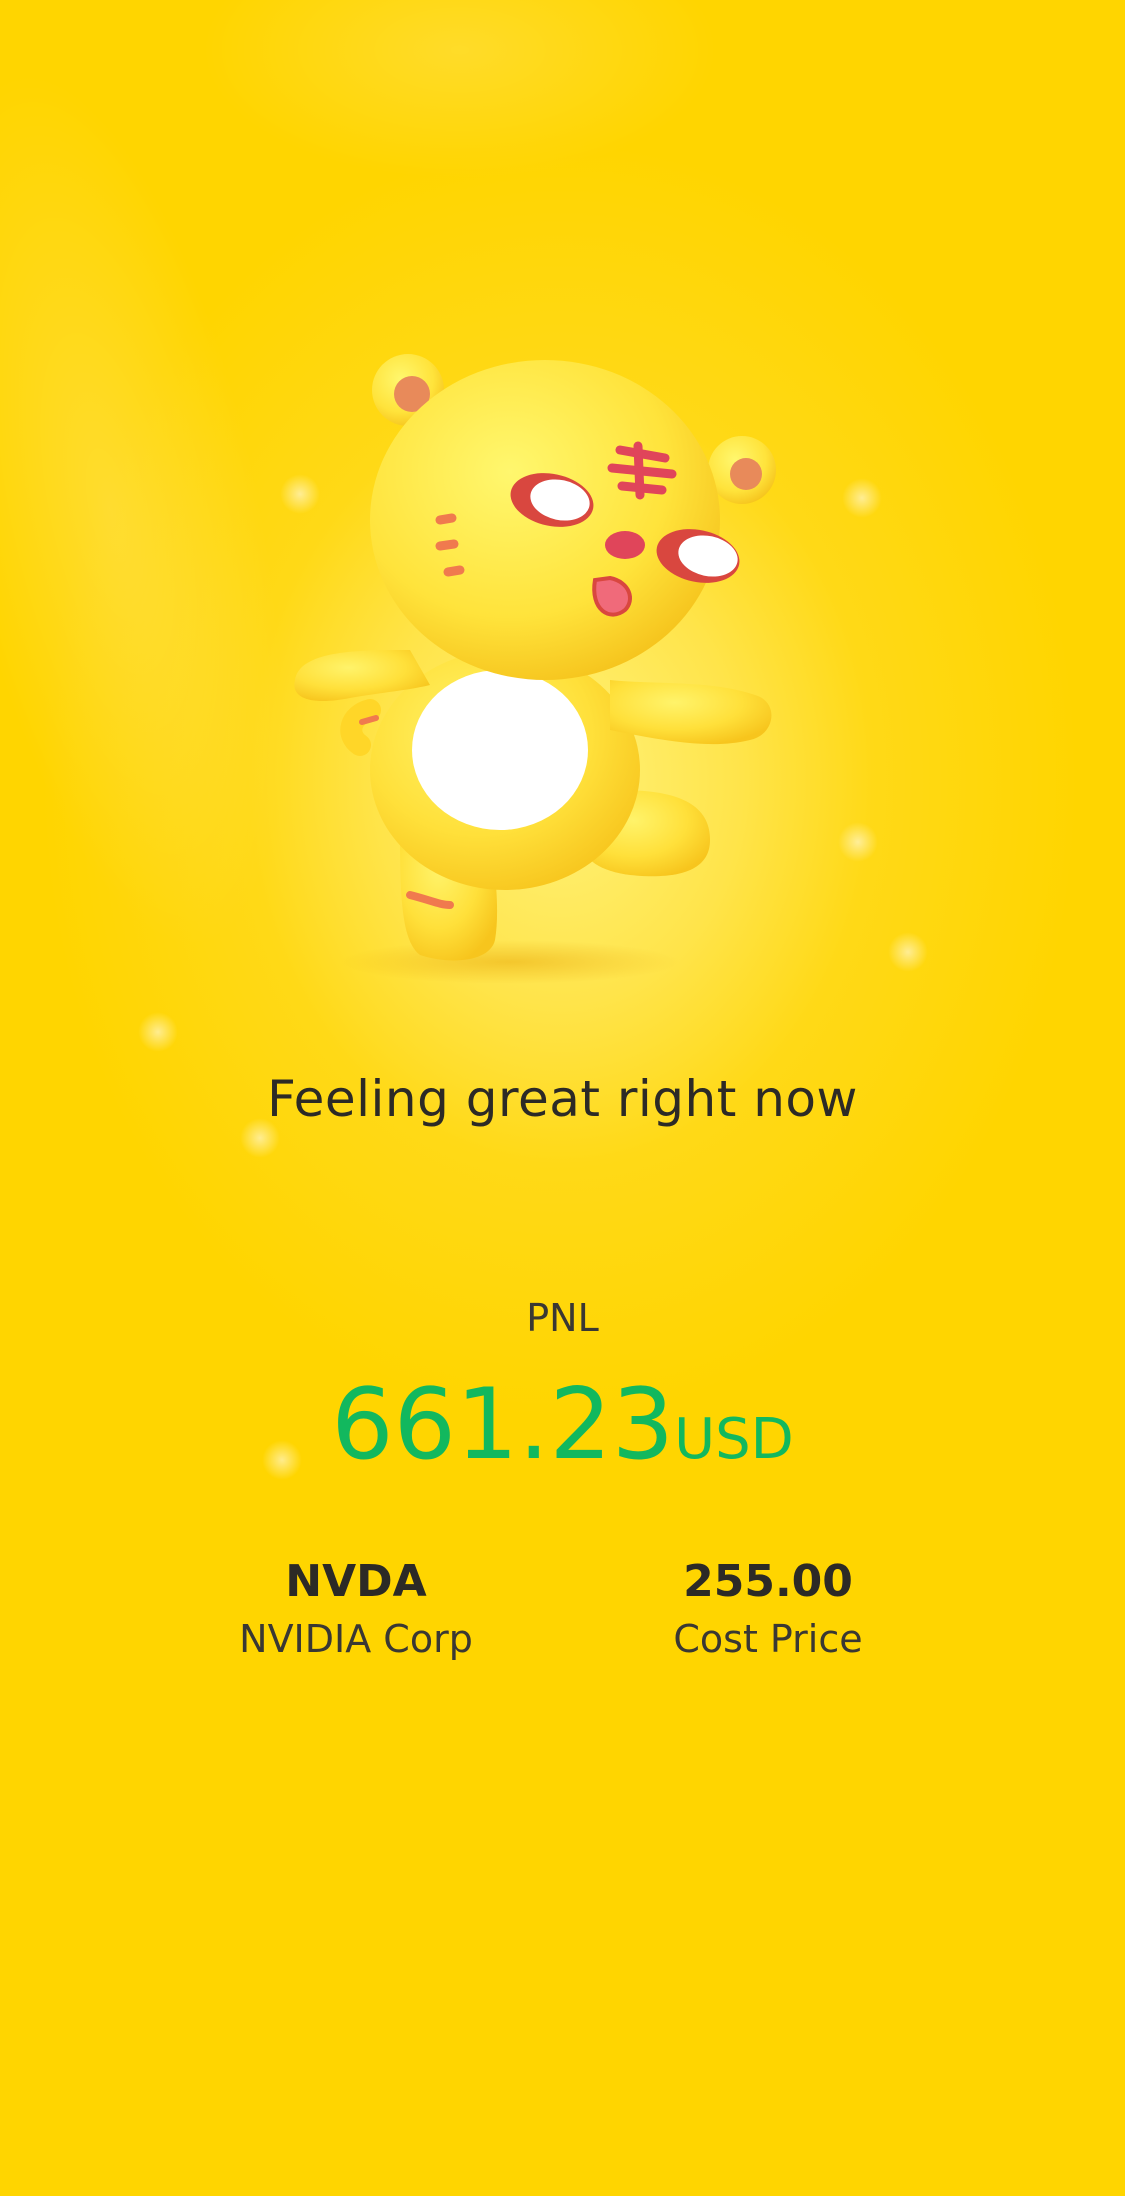 This screenshot has height=2196, width=1125. I want to click on cost-info: 255.00 Cost Price, so click(768, 1609).